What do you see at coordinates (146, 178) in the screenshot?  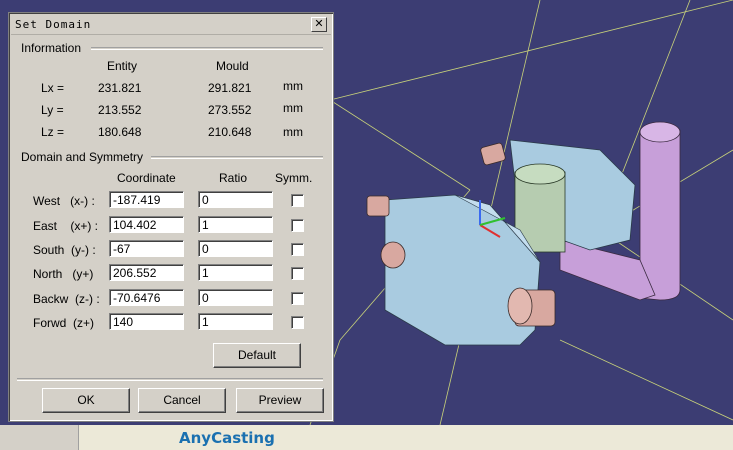 I see `coordinate-header: Coordinate` at bounding box center [146, 178].